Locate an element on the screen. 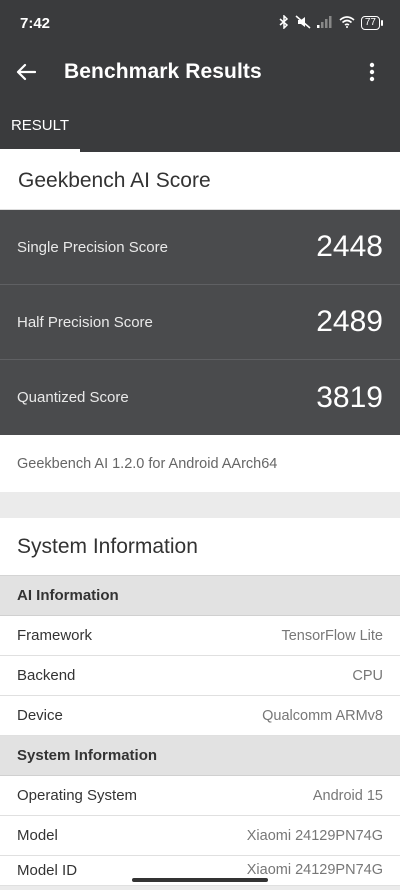 The width and height of the screenshot is (400, 890). info-label: Backend is located at coordinates (46, 675).